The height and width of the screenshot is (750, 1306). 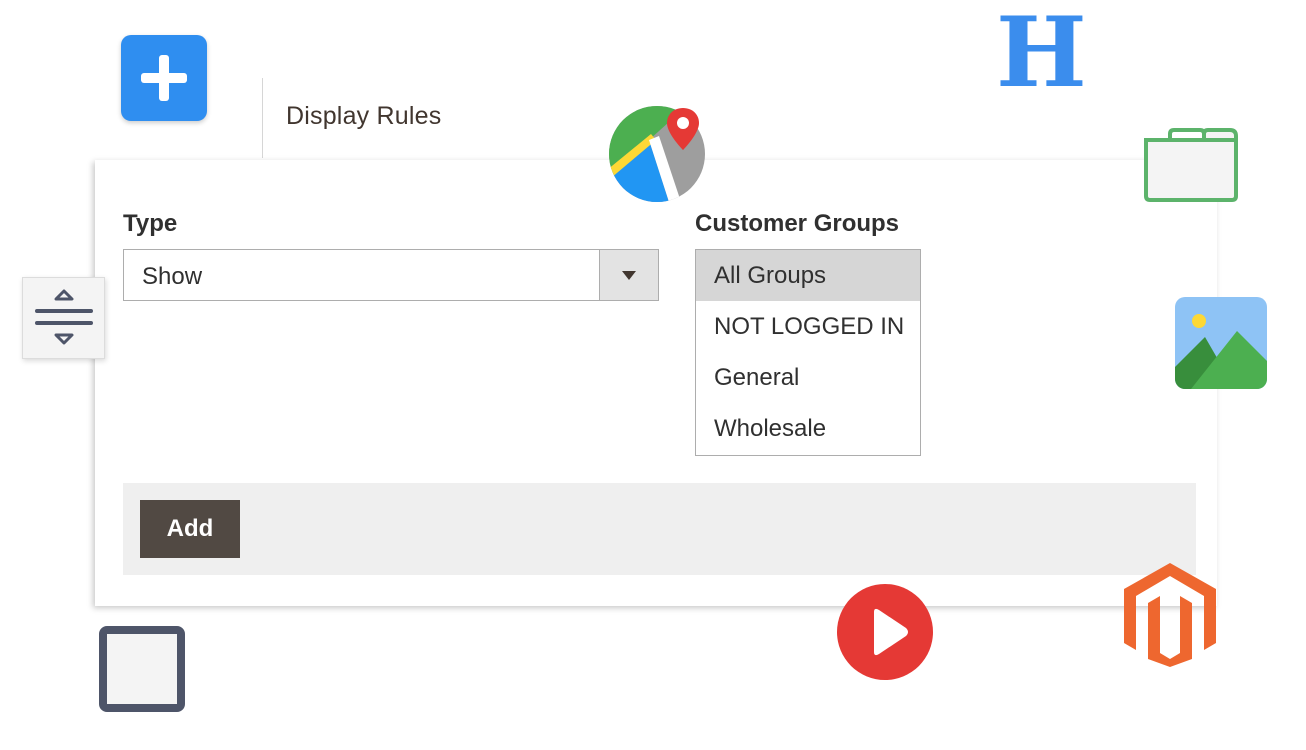 What do you see at coordinates (142, 669) in the screenshot?
I see `square-icon` at bounding box center [142, 669].